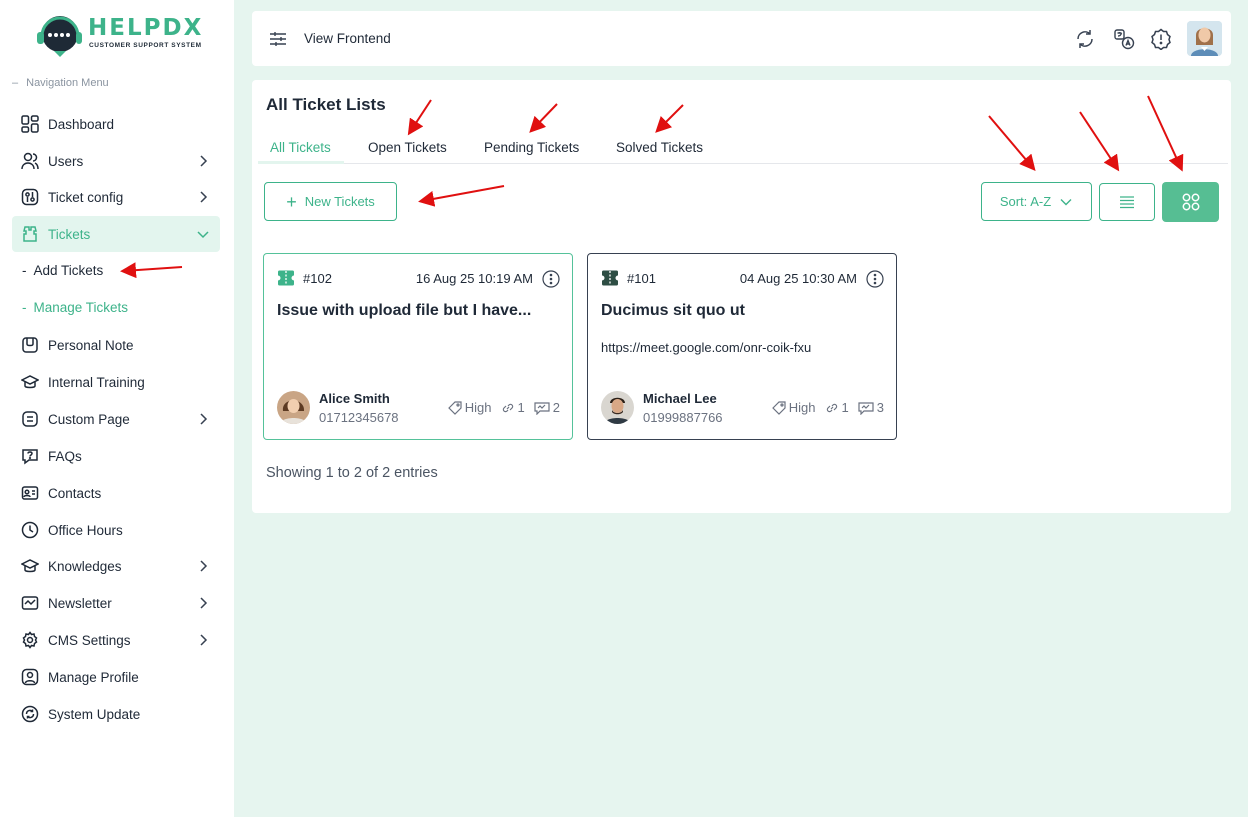 The image size is (1248, 817). Describe the element at coordinates (743, 163) in the screenshot. I see `tabs-divider` at that location.